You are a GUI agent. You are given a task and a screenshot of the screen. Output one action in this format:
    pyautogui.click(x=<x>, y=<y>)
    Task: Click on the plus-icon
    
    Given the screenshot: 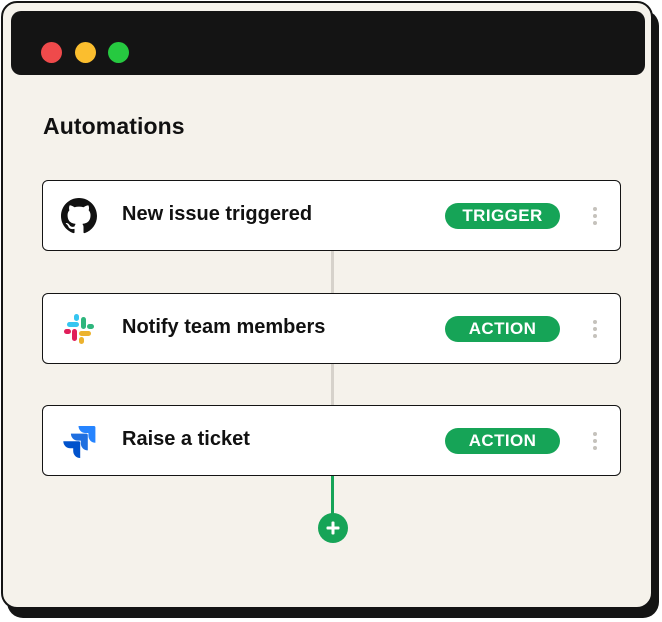 What is the action you would take?
    pyautogui.click(x=333, y=528)
    